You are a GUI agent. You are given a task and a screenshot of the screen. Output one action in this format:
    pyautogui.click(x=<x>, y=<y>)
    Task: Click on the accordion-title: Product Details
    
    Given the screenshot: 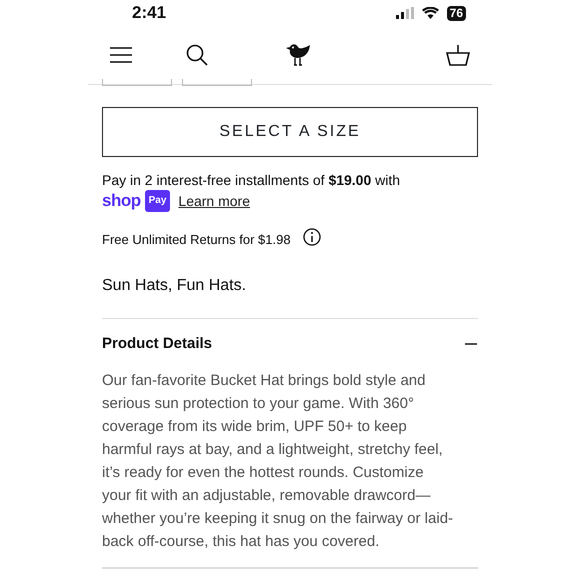 What is the action you would take?
    pyautogui.click(x=157, y=343)
    